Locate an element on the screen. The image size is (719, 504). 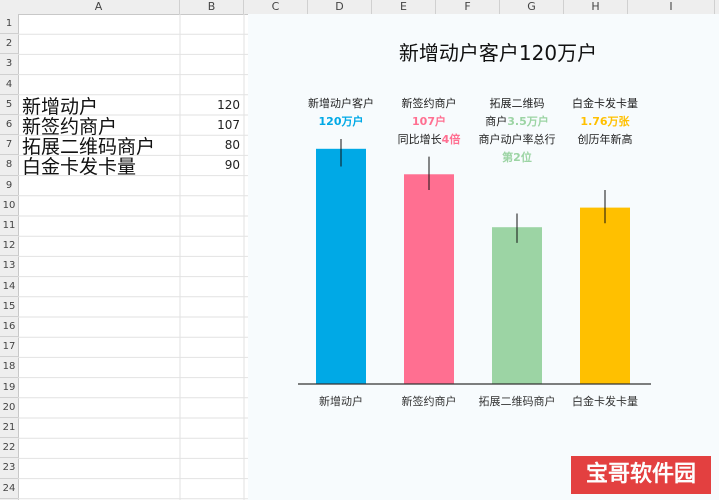
annotation-1-line-2: 120万户 is located at coordinates (341, 121).